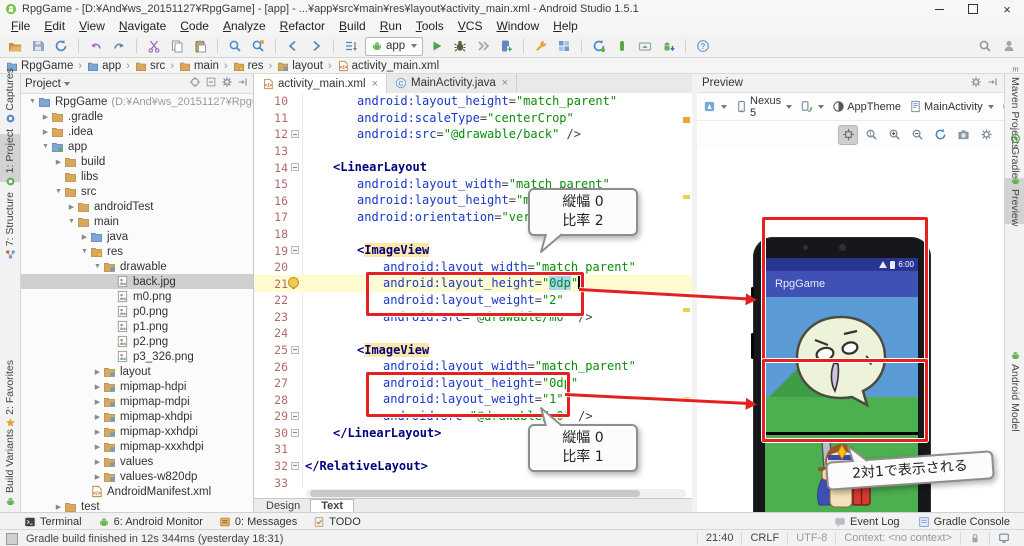 The image size is (1024, 546). Describe the element at coordinates (668, 46) in the screenshot. I see `sdk-button` at that location.